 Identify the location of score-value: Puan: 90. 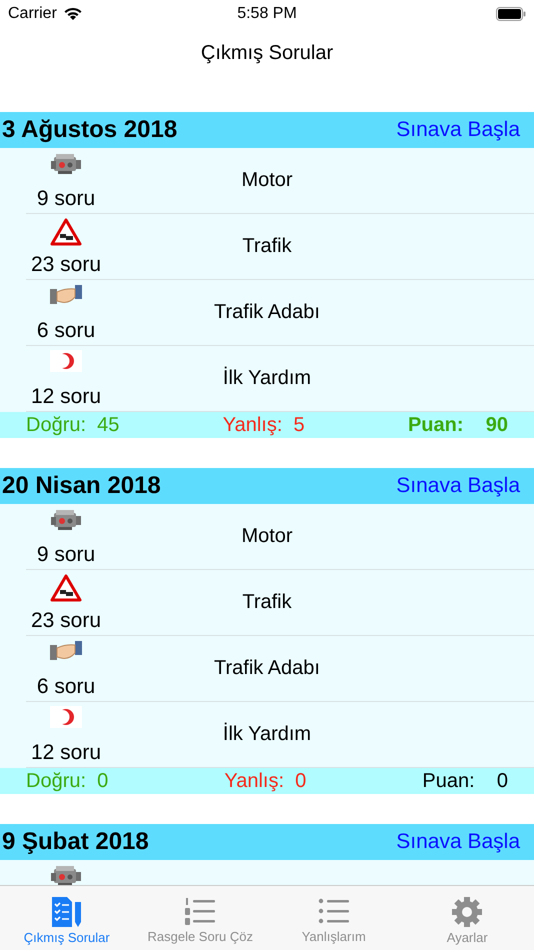
(458, 425).